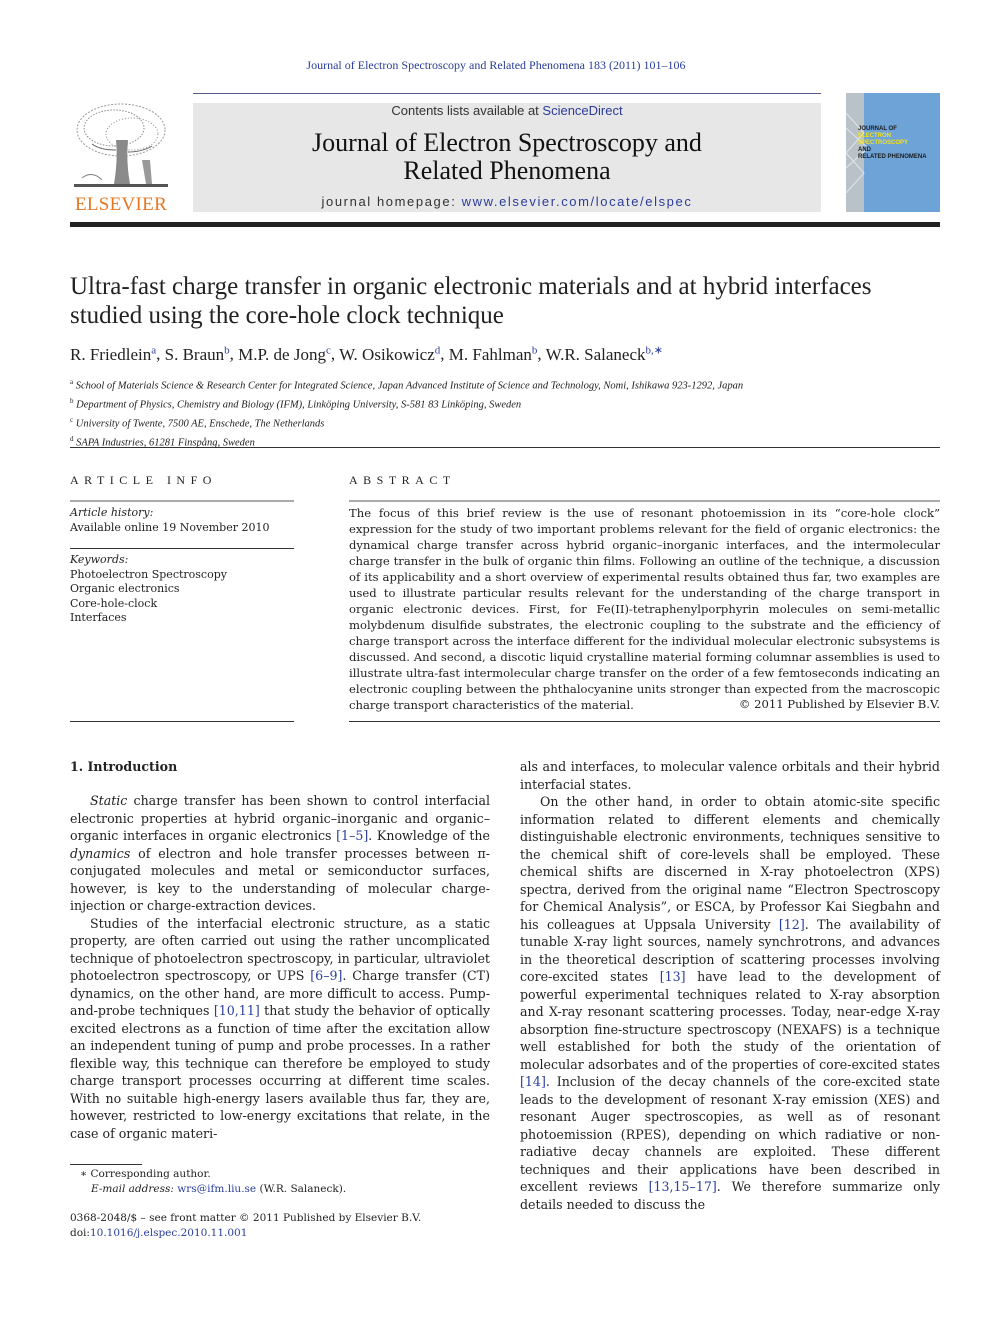 This screenshot has height=1323, width=992. Describe the element at coordinates (507, 170) in the screenshot. I see `journal-title-line-2: Related Phenomena` at that location.